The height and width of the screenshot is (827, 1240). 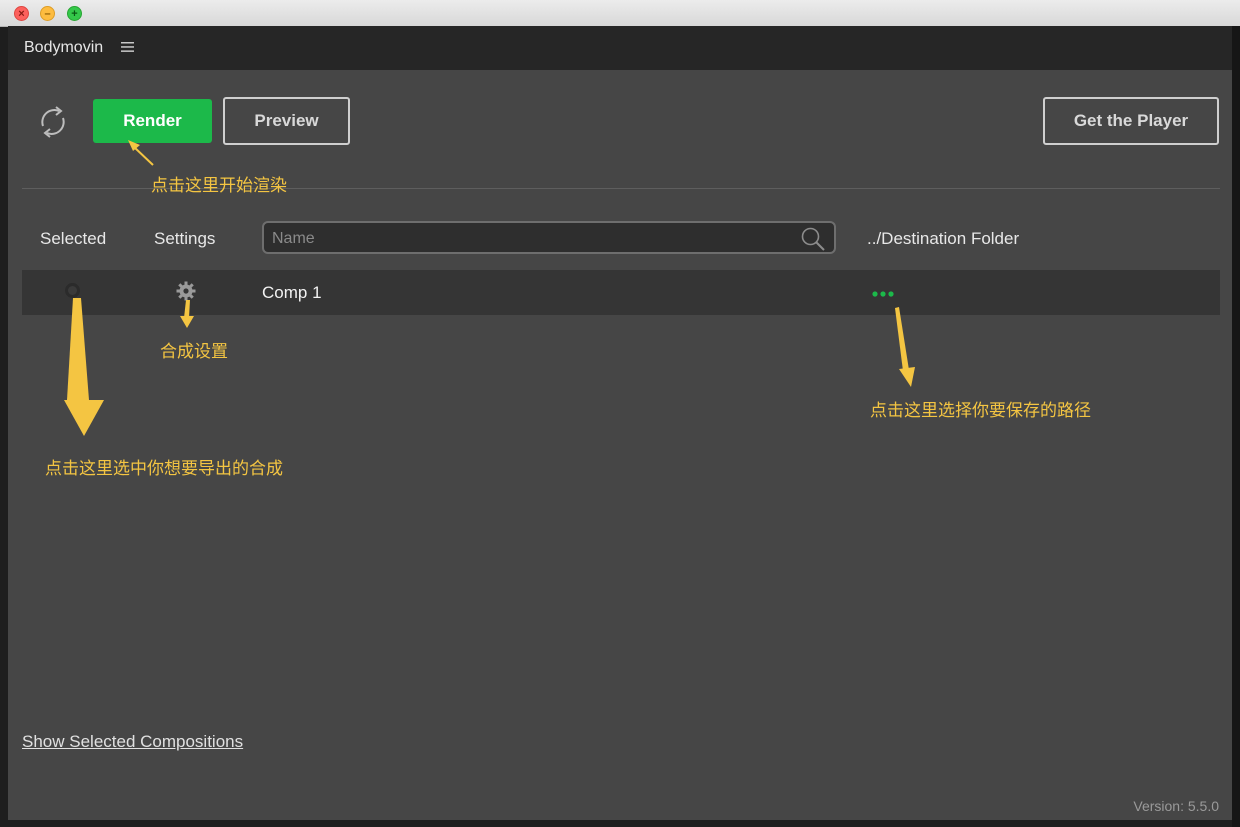 I want to click on annotation-render: 点击这里开始渲染, so click(x=219, y=186).